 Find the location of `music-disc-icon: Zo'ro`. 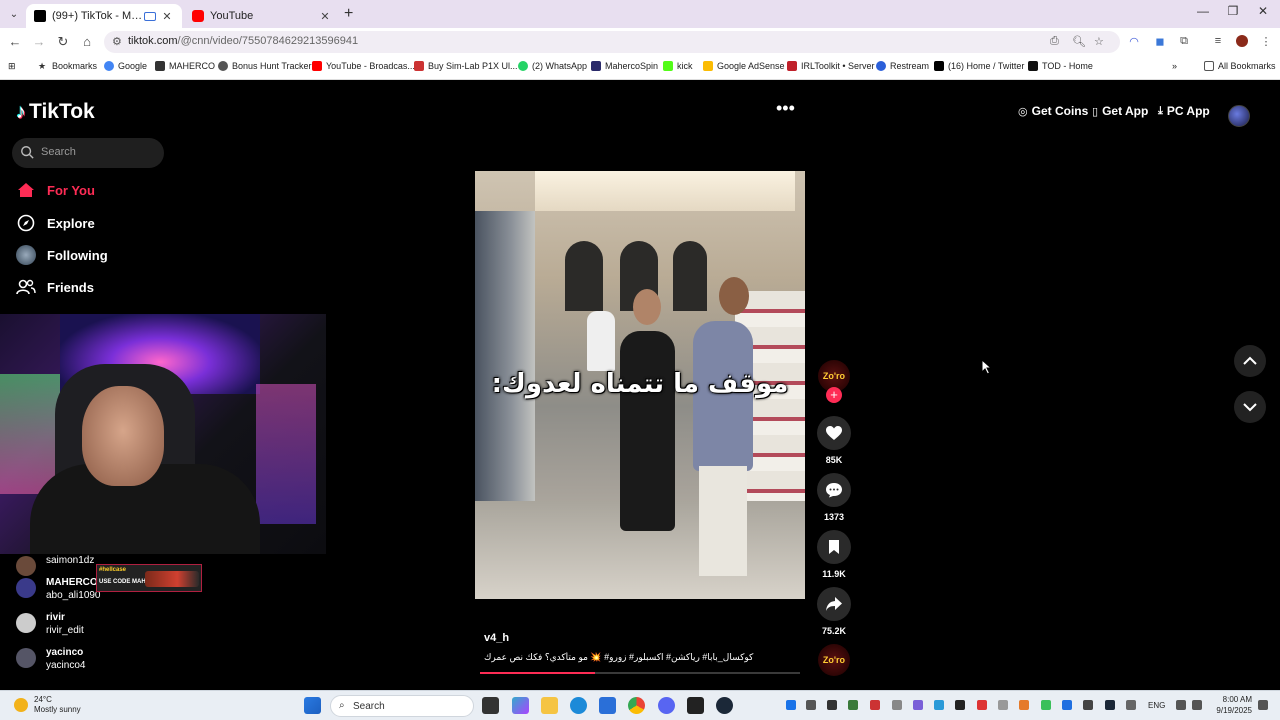

music-disc-icon: Zo'ro is located at coordinates (834, 660).